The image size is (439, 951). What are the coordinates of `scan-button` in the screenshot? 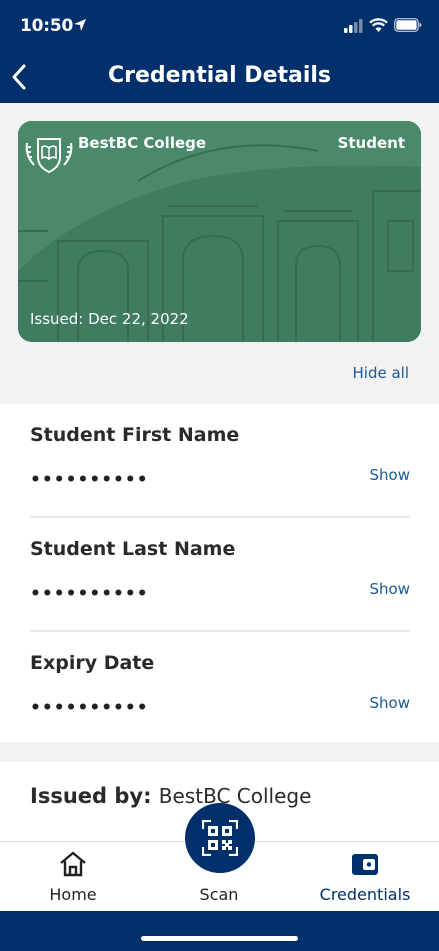 It's located at (220, 838).